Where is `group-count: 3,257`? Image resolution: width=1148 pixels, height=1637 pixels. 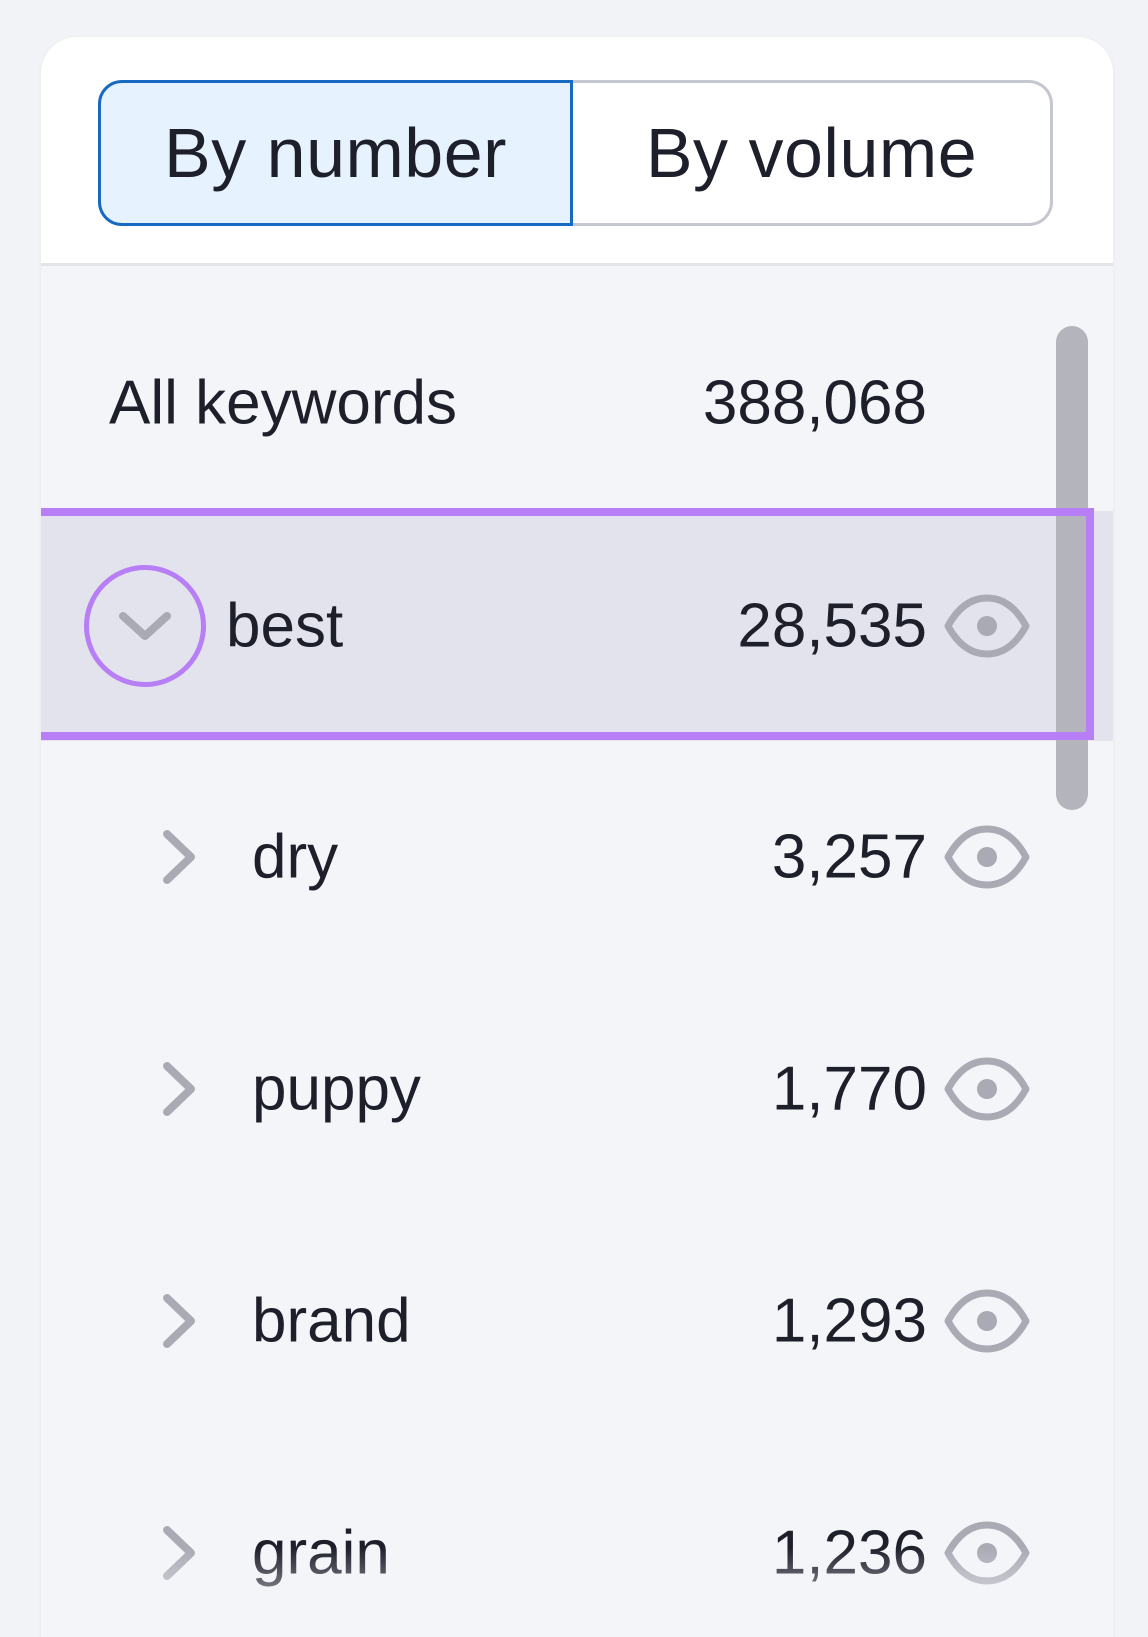 group-count: 3,257 is located at coordinates (849, 857).